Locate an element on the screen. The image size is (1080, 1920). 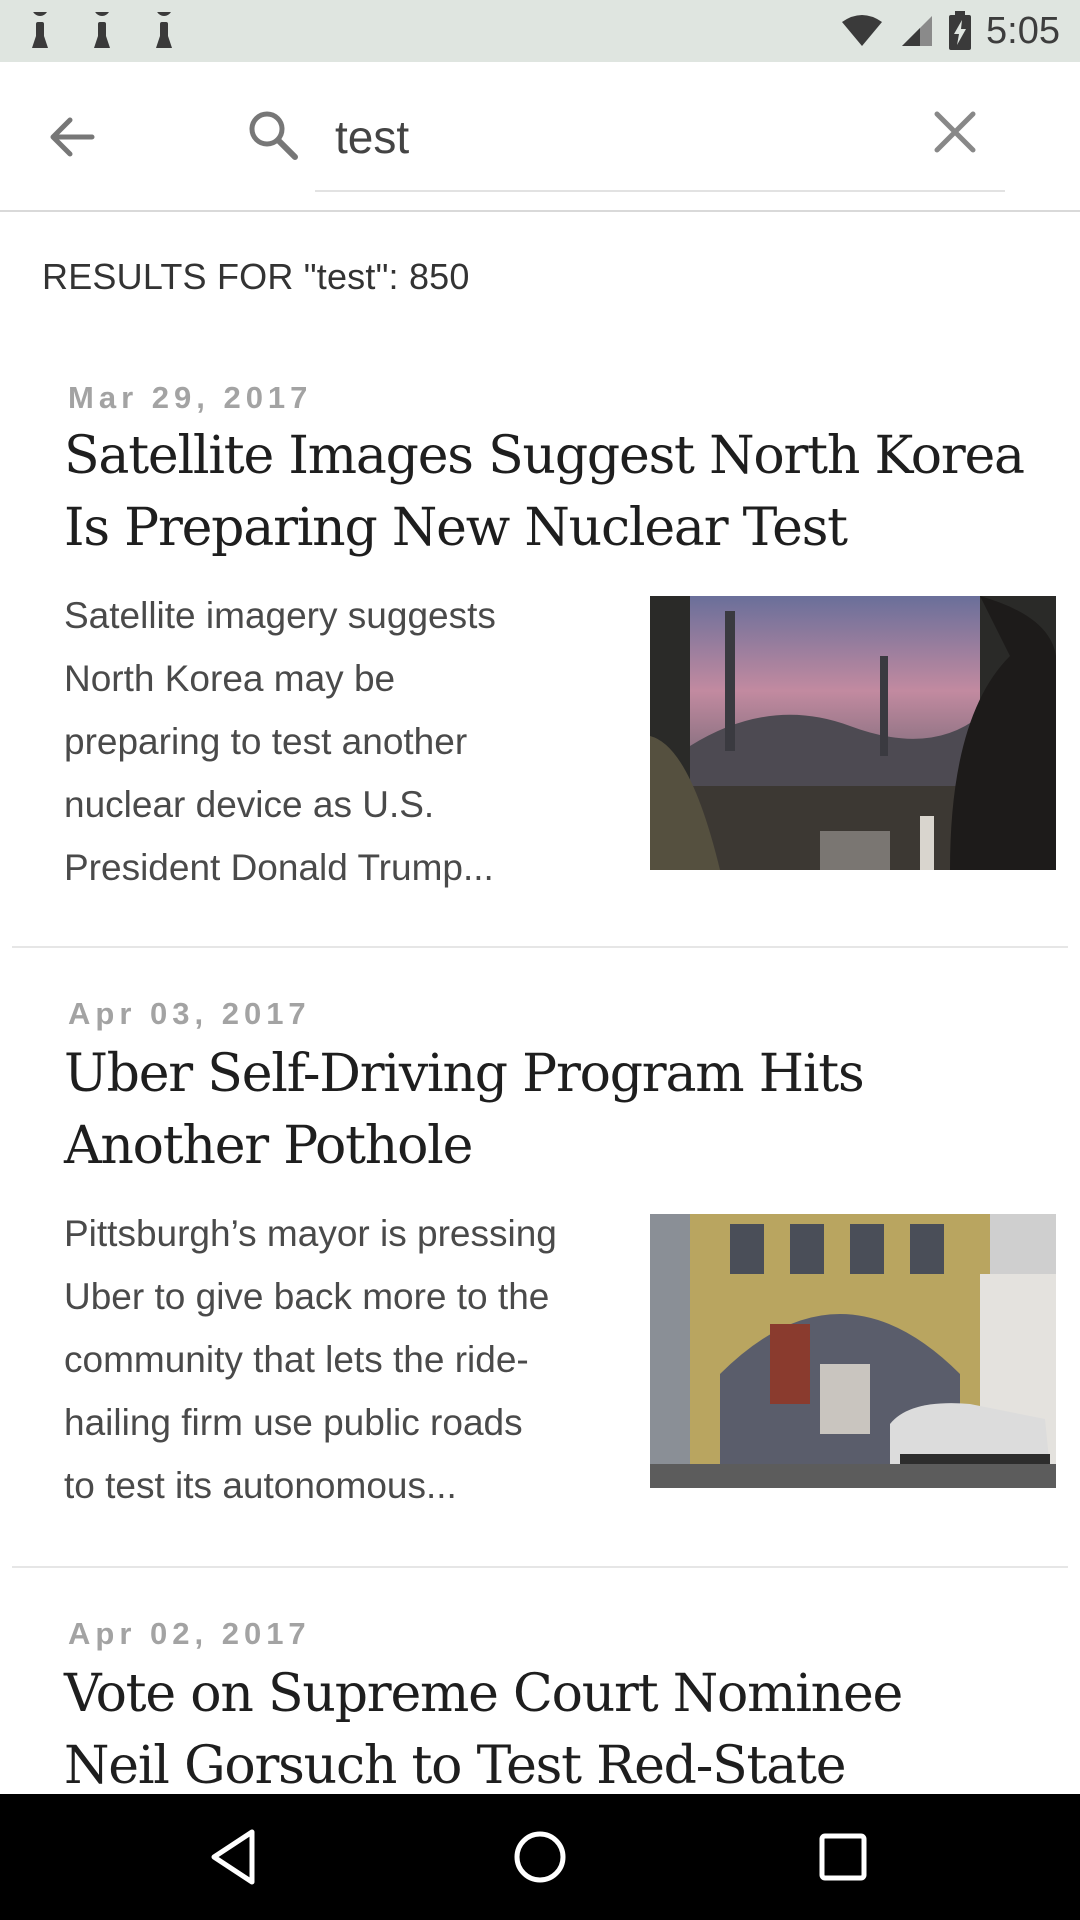
article-date: Apr 03, 2017 is located at coordinates (189, 1013).